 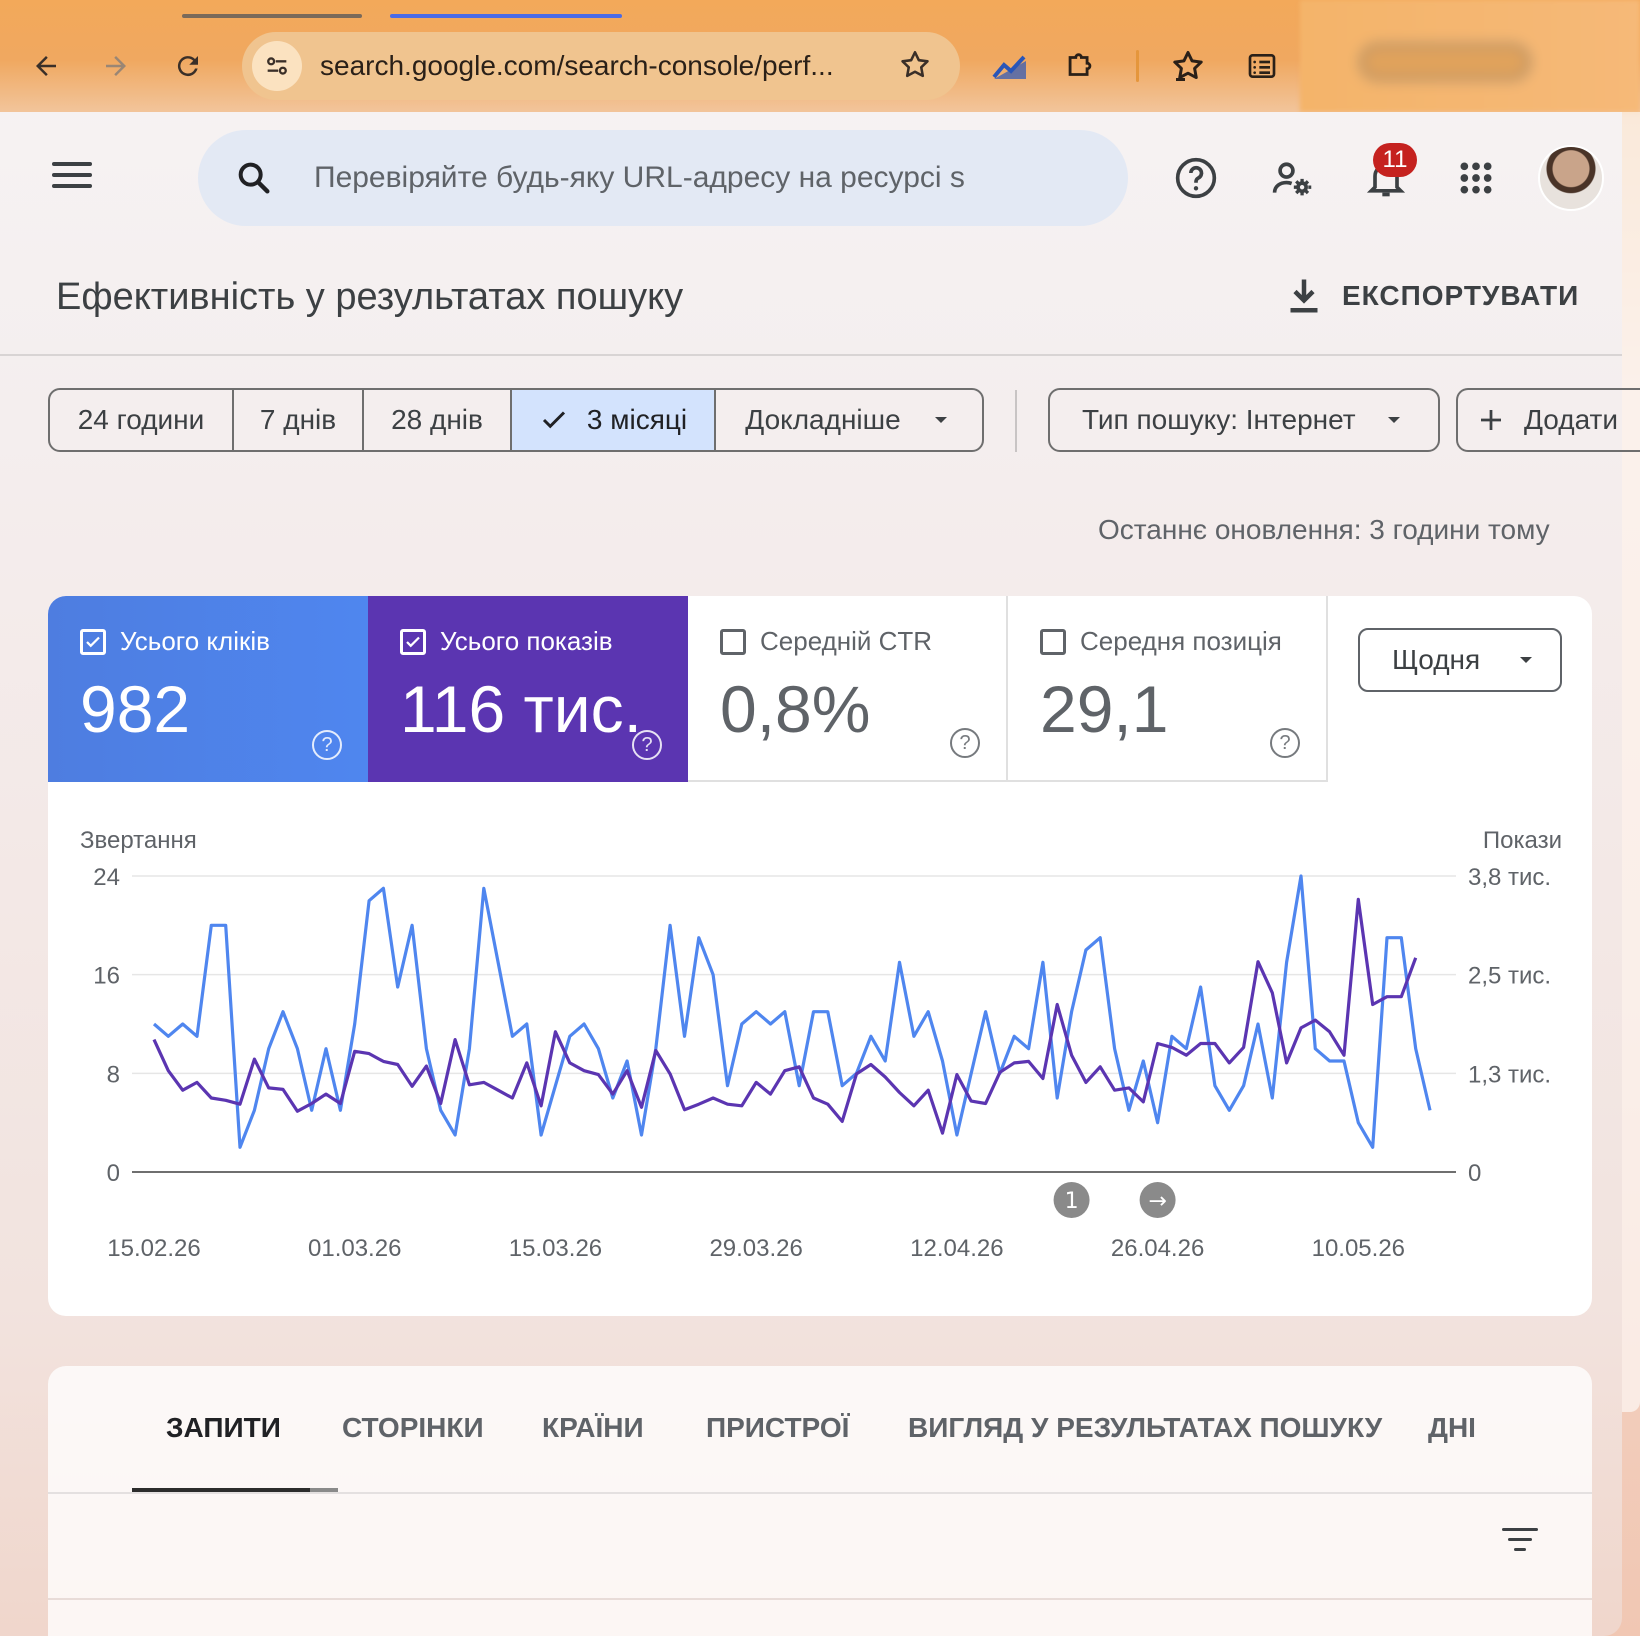 What do you see at coordinates (142, 420) in the screenshot?
I see `date-range-24h: 24 години` at bounding box center [142, 420].